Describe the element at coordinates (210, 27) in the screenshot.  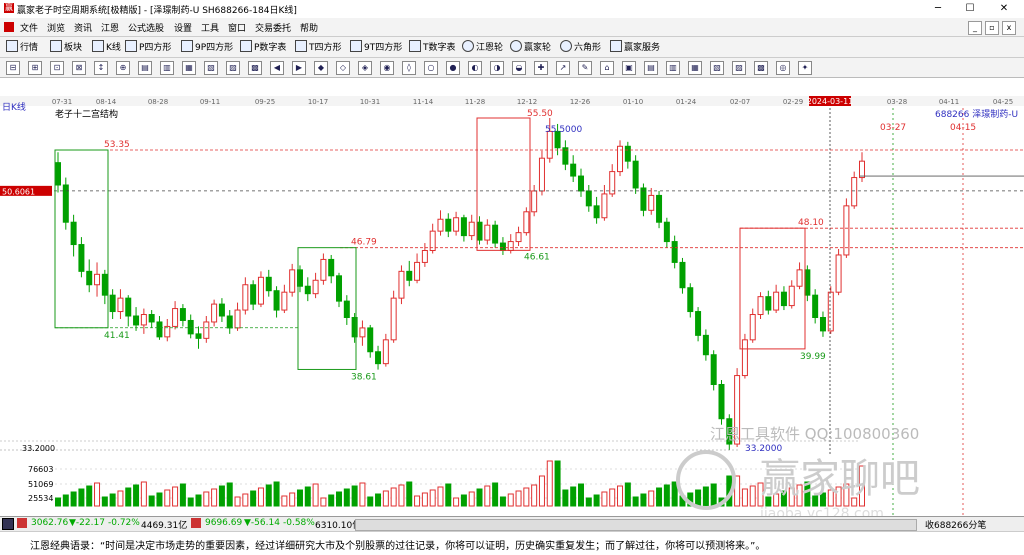
I see `menu-tools: 工具` at that location.